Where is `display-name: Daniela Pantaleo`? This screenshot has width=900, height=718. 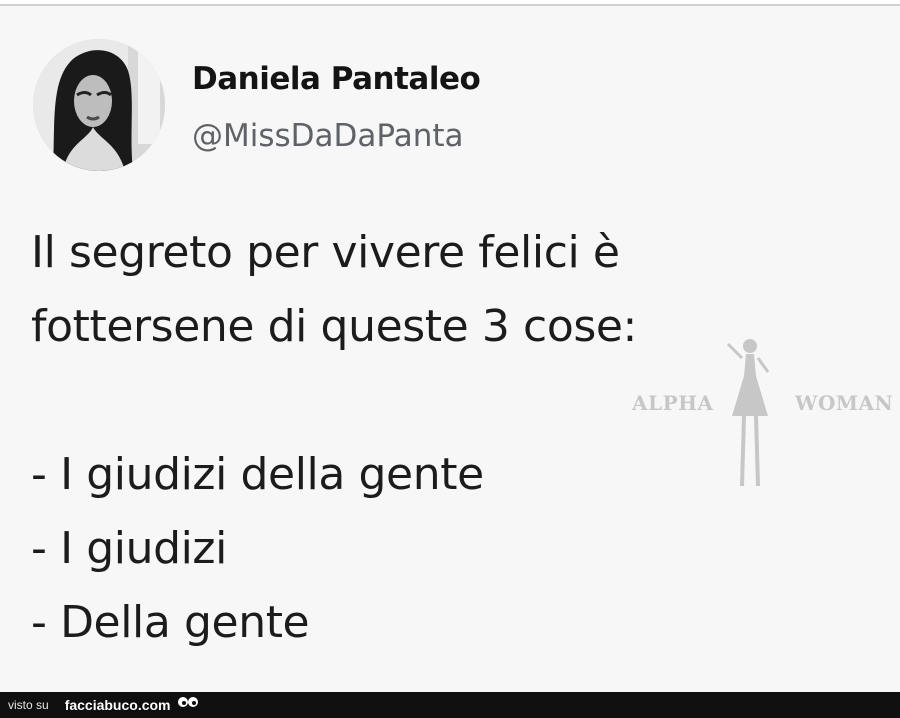
display-name: Daniela Pantaleo is located at coordinates (336, 79).